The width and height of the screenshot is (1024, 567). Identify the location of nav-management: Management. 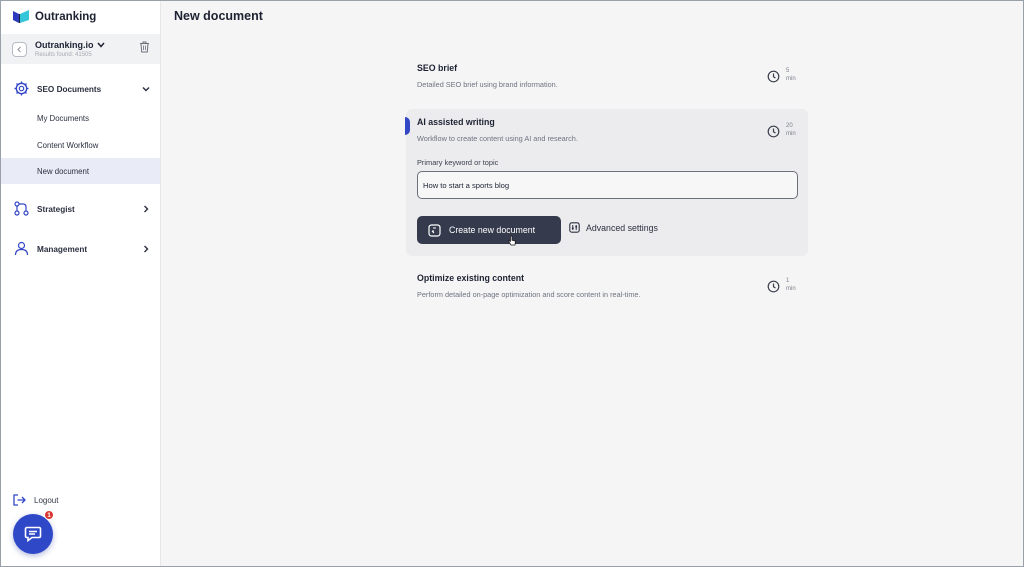
(80, 249).